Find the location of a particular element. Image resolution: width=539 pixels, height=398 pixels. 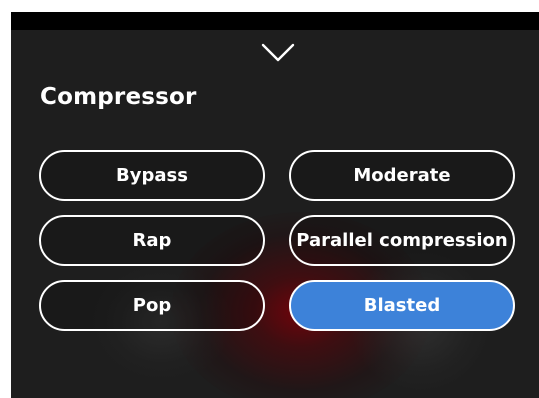

top-bar is located at coordinates (275, 21).